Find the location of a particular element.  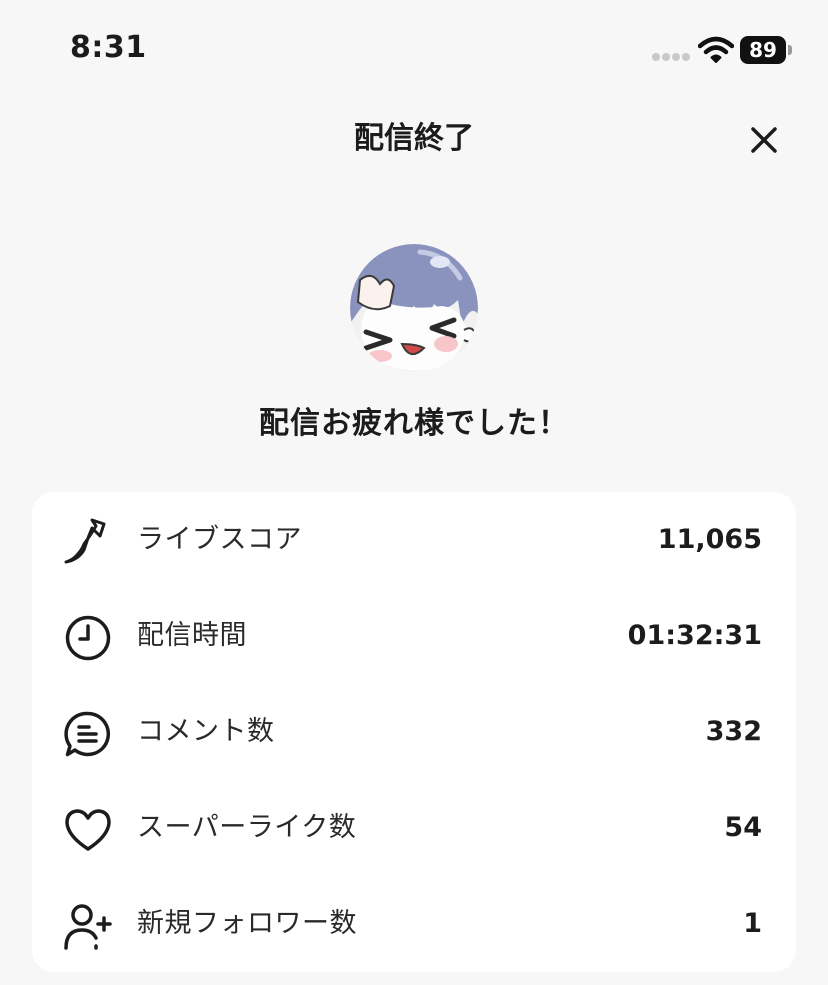

page-title: 配信終了 is located at coordinates (414, 138).